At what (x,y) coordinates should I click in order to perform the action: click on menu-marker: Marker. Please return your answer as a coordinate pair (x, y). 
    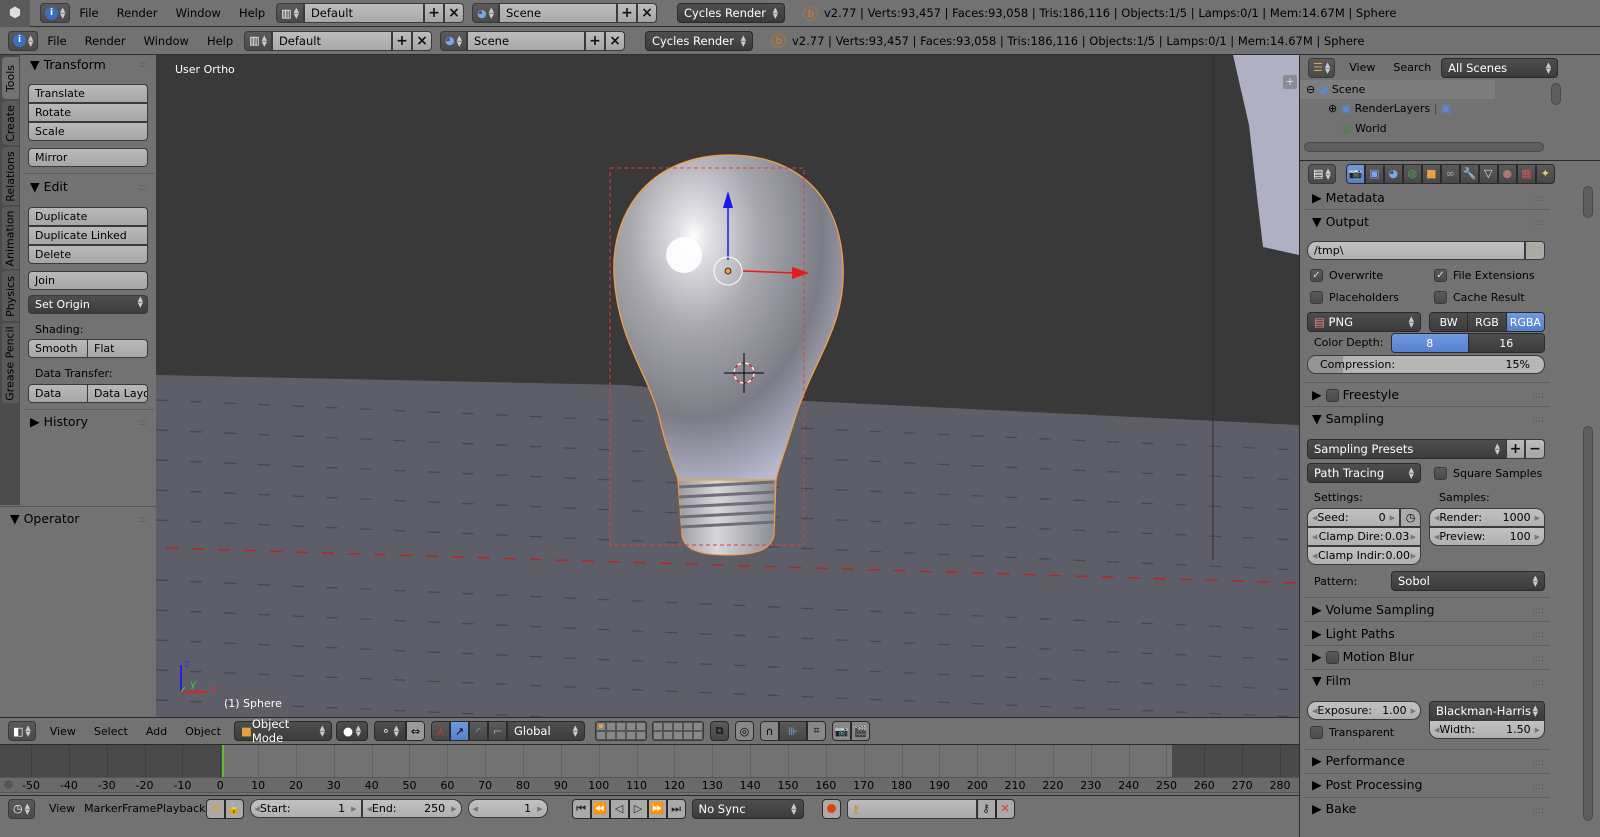
    Looking at the image, I should click on (103, 808).